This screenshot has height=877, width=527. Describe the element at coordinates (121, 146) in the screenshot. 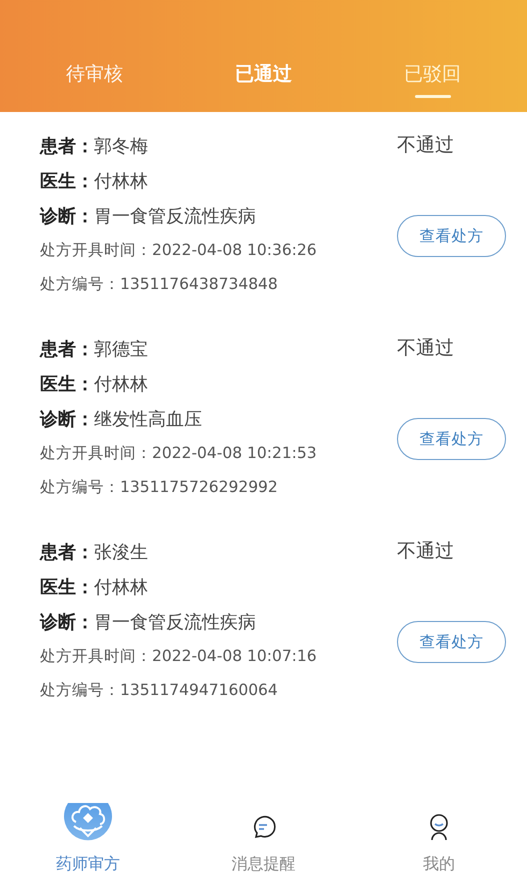

I see `patient-name: 郭冬梅` at that location.